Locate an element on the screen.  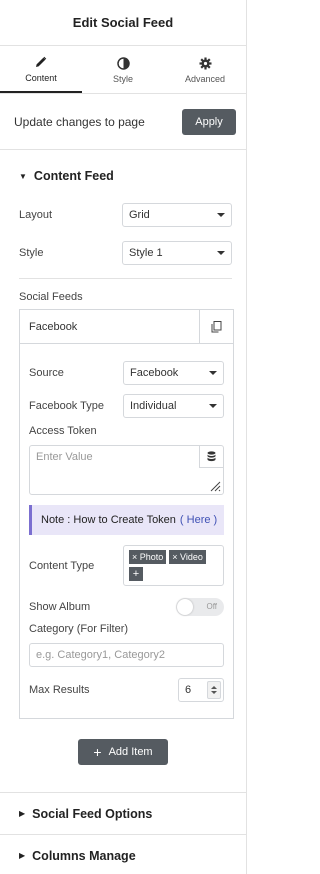
access-token-label: Access Token is located at coordinates (63, 431).